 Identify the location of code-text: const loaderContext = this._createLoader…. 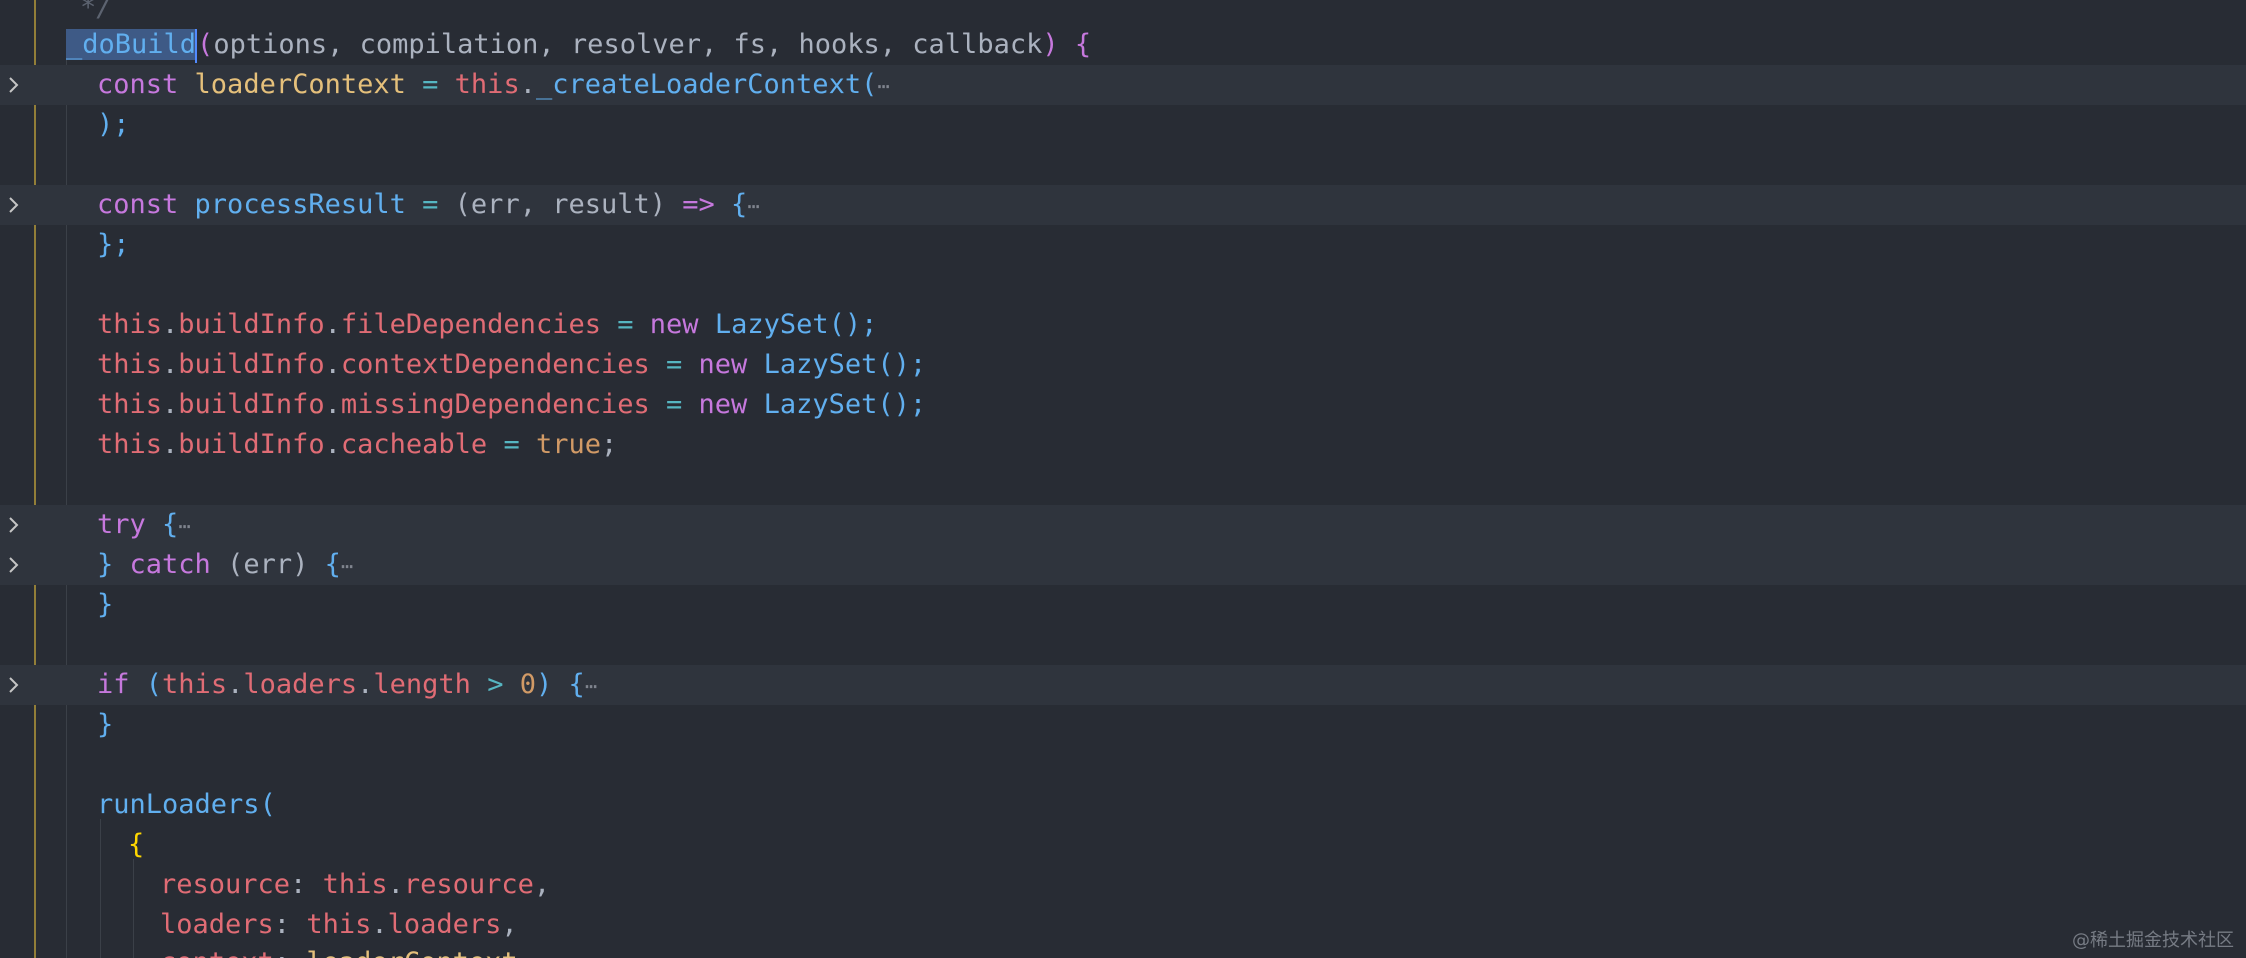
(493, 85).